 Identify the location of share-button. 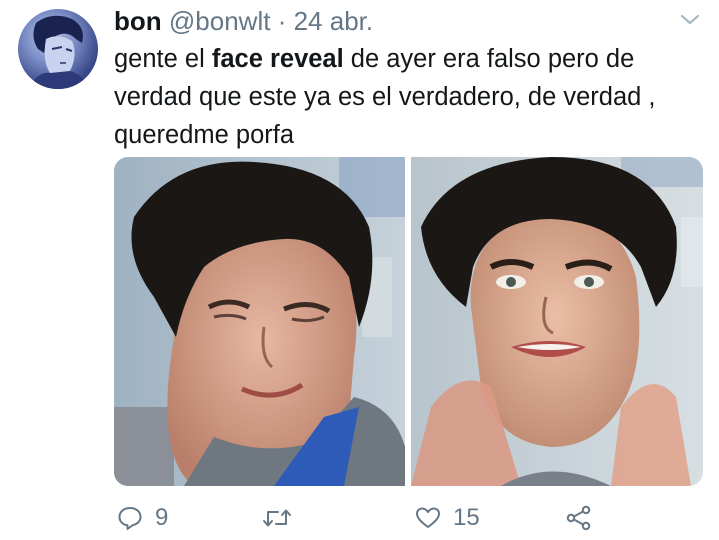
(579, 518).